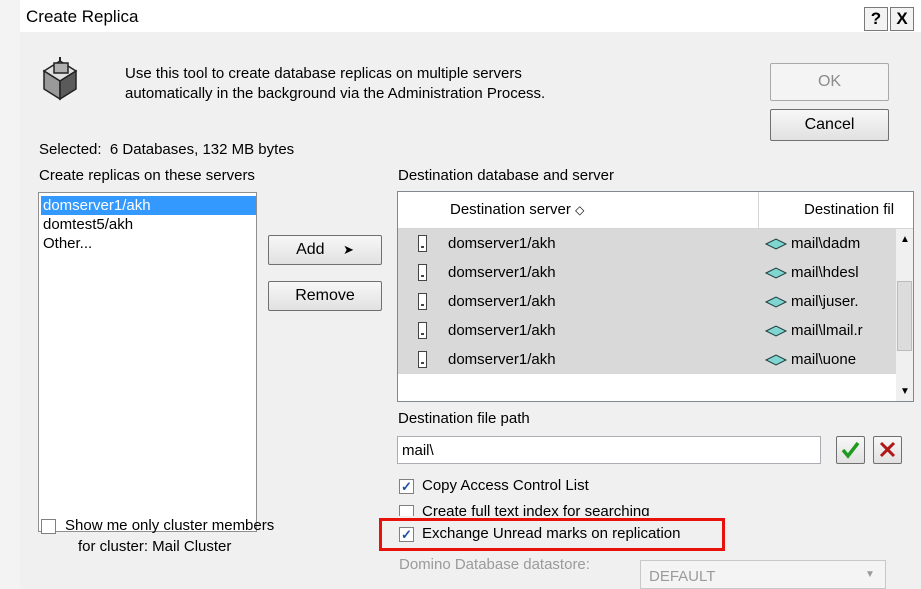 This screenshot has width=921, height=589. I want to click on row-file: mail\uone, so click(824, 359).